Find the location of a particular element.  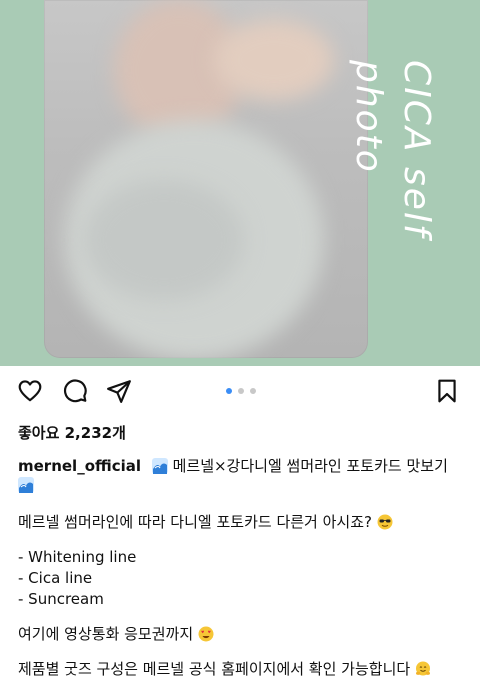

caption-title-row: mernel_official 메르넬×강다니엘 썸머라인 포토카드 맛보기 is located at coordinates (241, 474).